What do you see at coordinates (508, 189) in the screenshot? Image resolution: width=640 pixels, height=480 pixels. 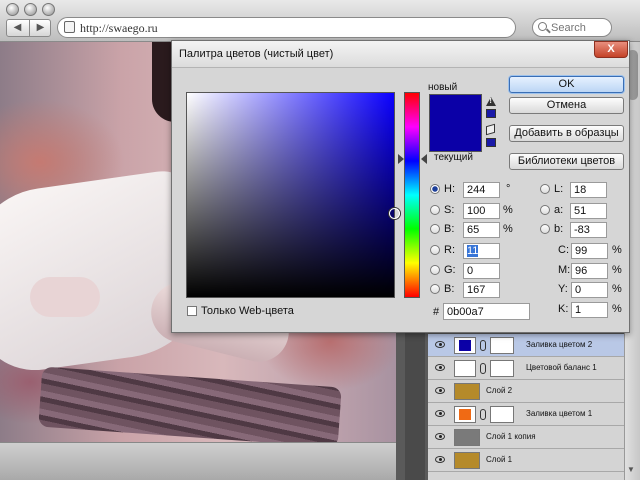 I see `hue-unit: °` at bounding box center [508, 189].